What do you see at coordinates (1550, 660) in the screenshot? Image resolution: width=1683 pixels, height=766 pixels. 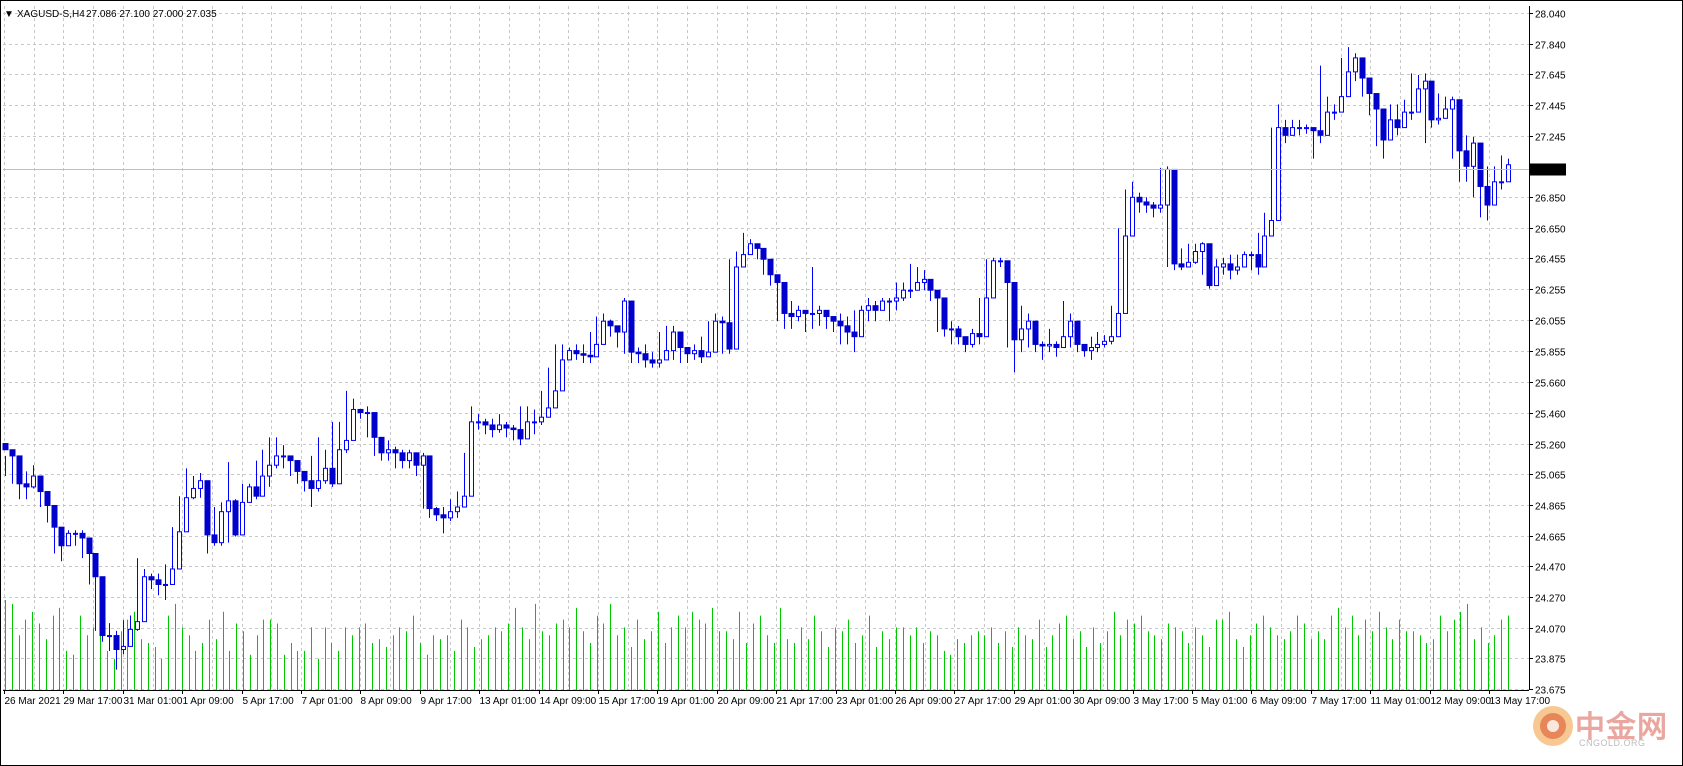 I see `y-tick-label: 23.875` at bounding box center [1550, 660].